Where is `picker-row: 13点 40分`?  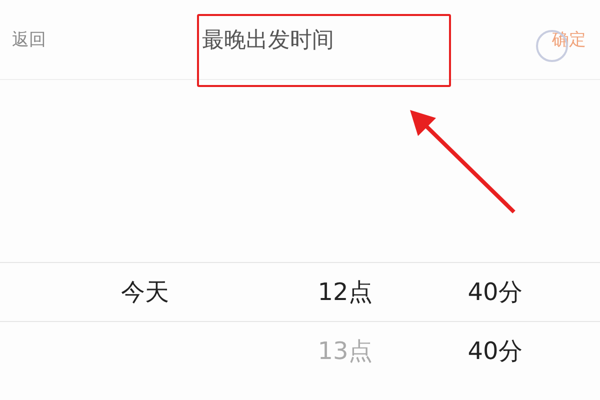 picker-row: 13点 40分 is located at coordinates (300, 351).